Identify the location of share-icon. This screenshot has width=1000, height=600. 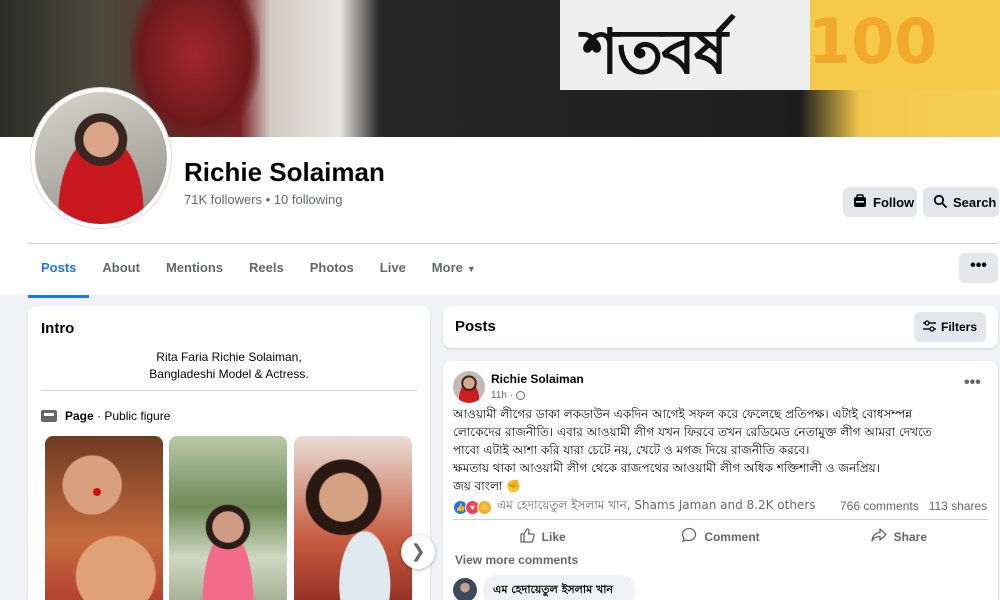
(878, 537).